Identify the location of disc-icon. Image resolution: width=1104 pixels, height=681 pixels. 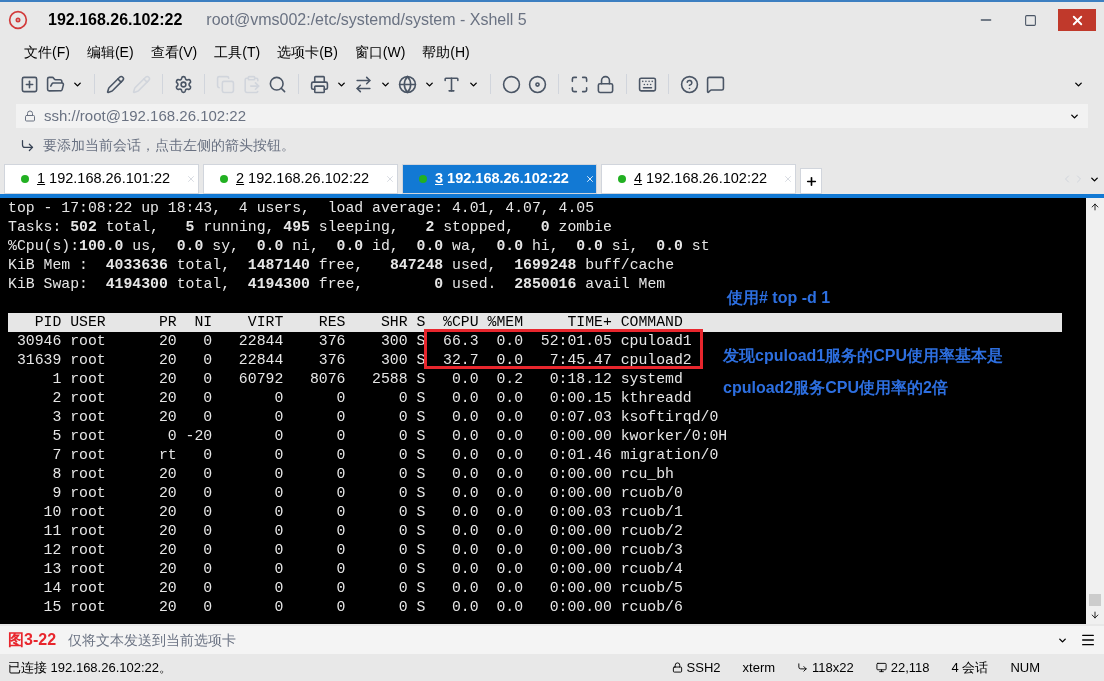
(537, 84).